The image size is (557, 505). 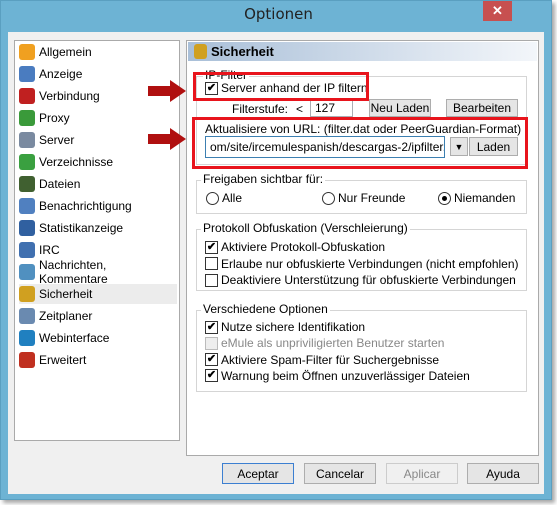 I want to click on advanced-icon, so click(x=27, y=360).